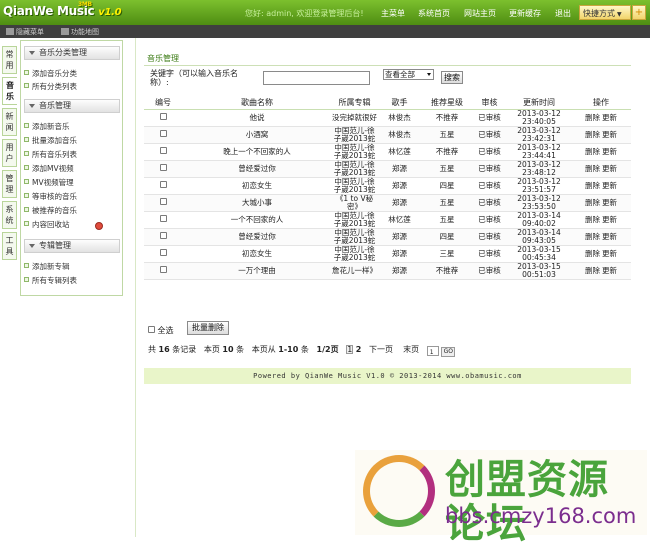 The height and width of the screenshot is (547, 650). What do you see at coordinates (9, 122) in the screenshot?
I see `tab-news: 新闻` at bounding box center [9, 122].